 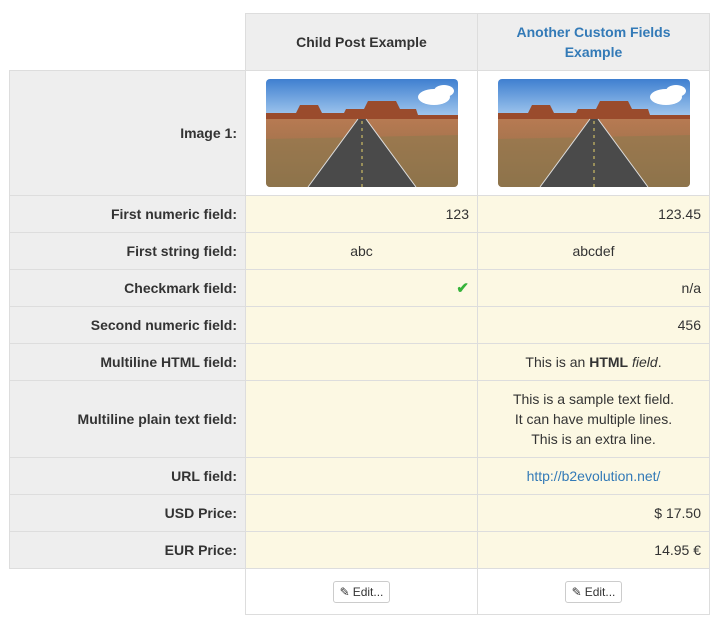 What do you see at coordinates (593, 439) in the screenshot?
I see `text-line: This is an extra line.` at bounding box center [593, 439].